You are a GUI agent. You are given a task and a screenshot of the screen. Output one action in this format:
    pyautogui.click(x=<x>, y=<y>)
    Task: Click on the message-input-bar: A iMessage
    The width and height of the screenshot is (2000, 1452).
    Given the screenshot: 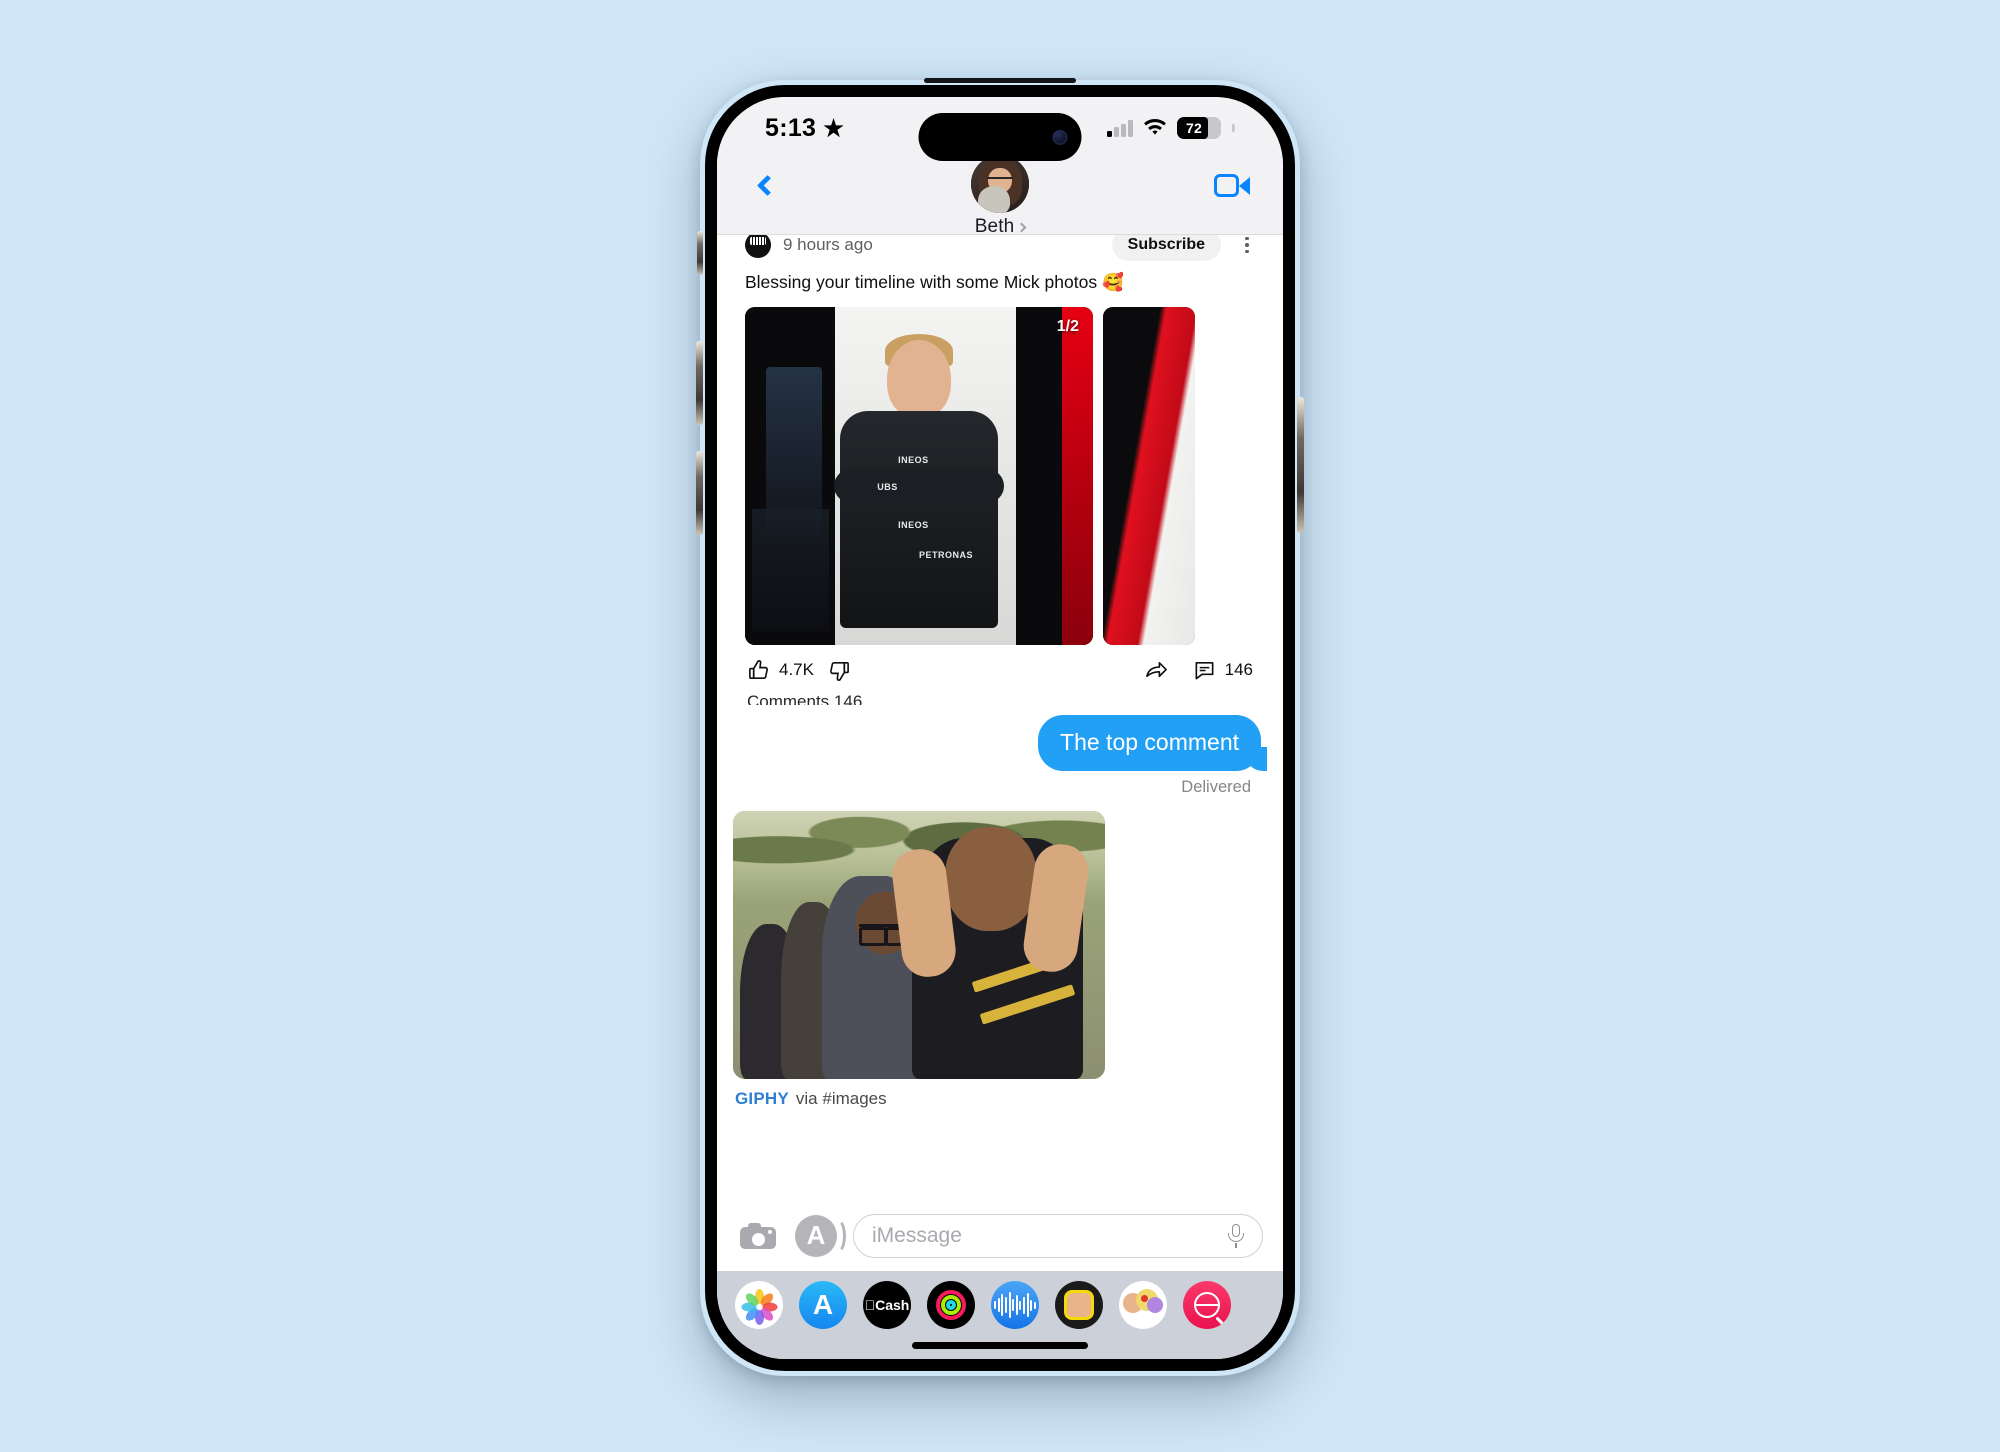 What is the action you would take?
    pyautogui.click(x=1000, y=1236)
    